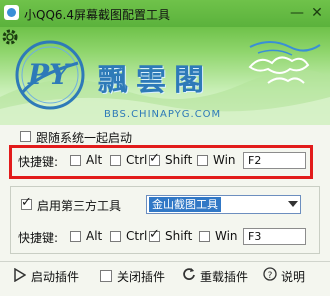  What do you see at coordinates (154, 158) in the screenshot?
I see `hotkey1-shift-checkbox` at bounding box center [154, 158].